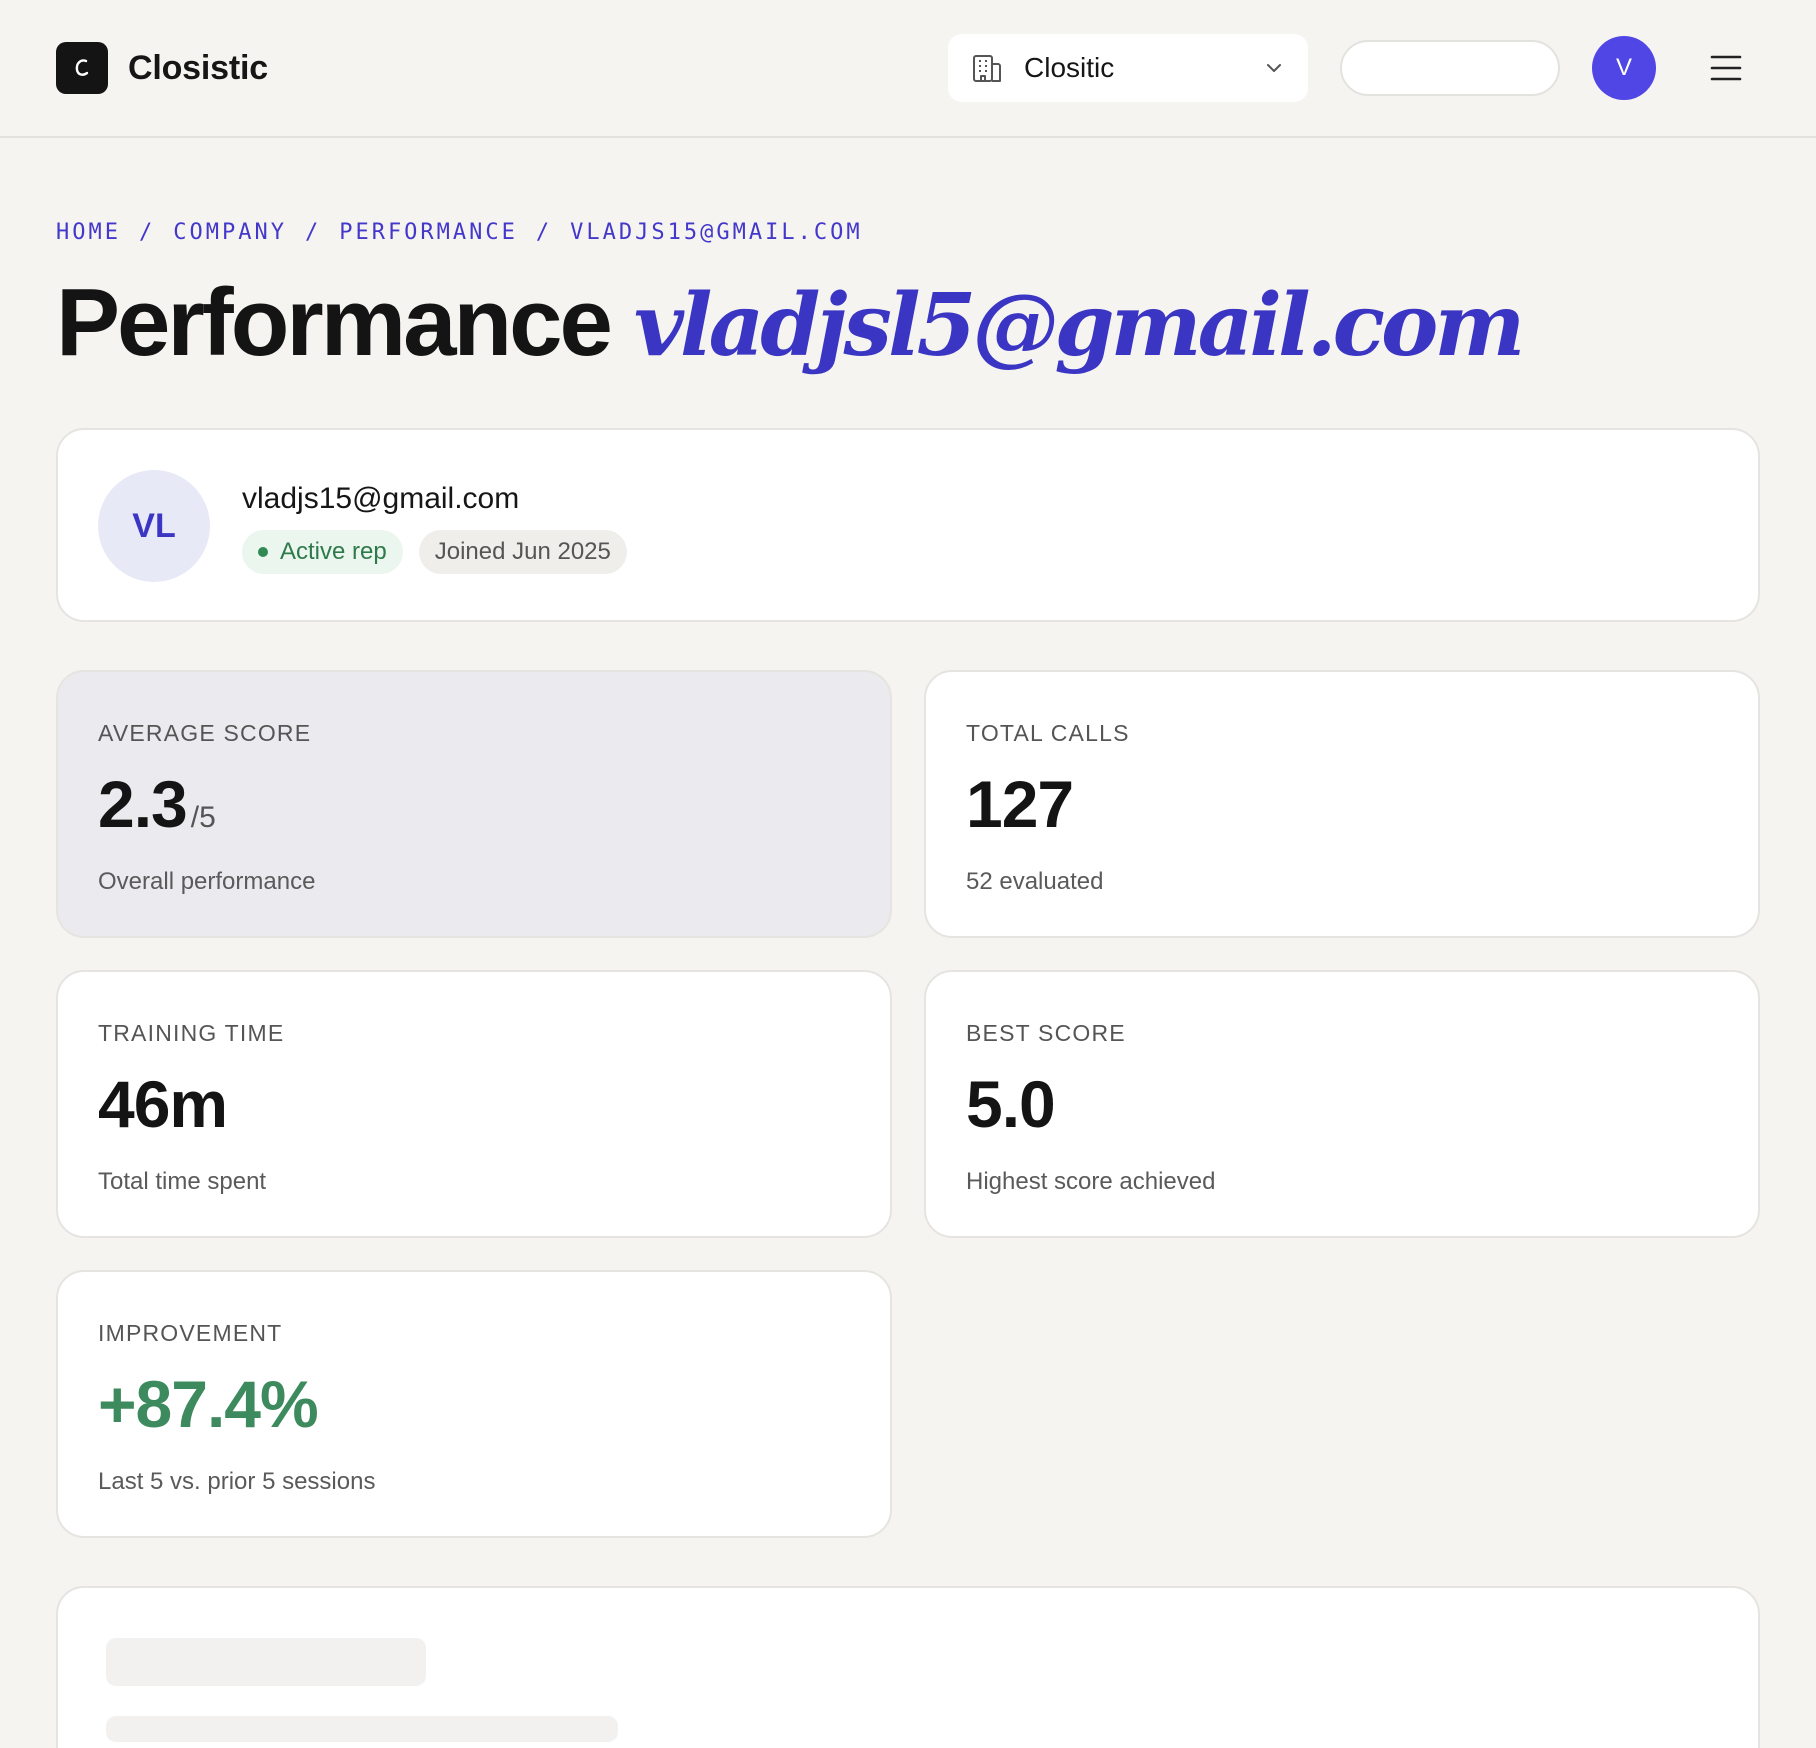  I want to click on stat-subtitle: 52 evaluated, so click(1035, 881).